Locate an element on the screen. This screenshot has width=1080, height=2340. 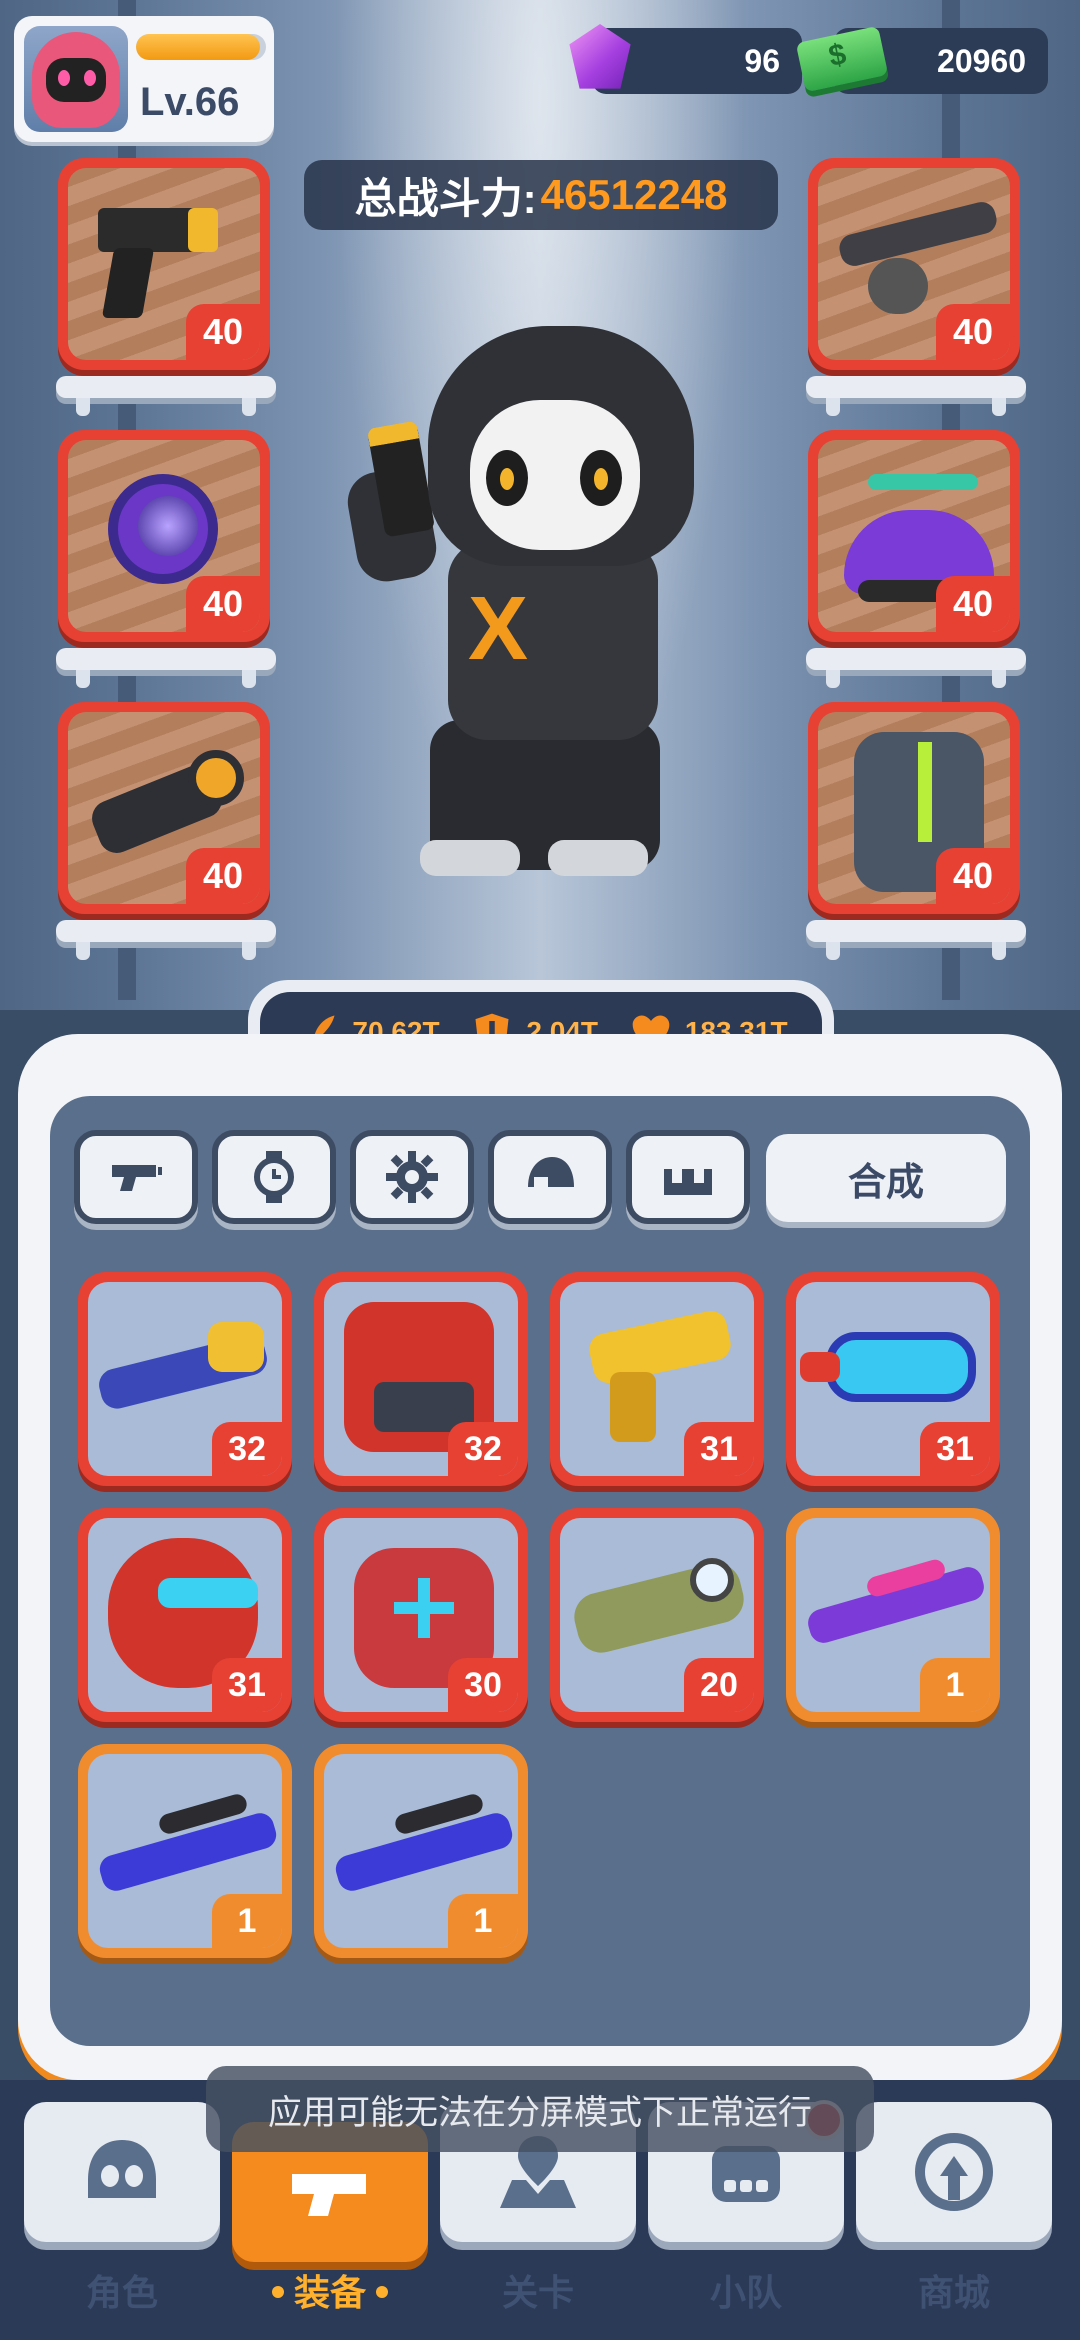
equip-slot-pistol: 40 is located at coordinates (164, 264).